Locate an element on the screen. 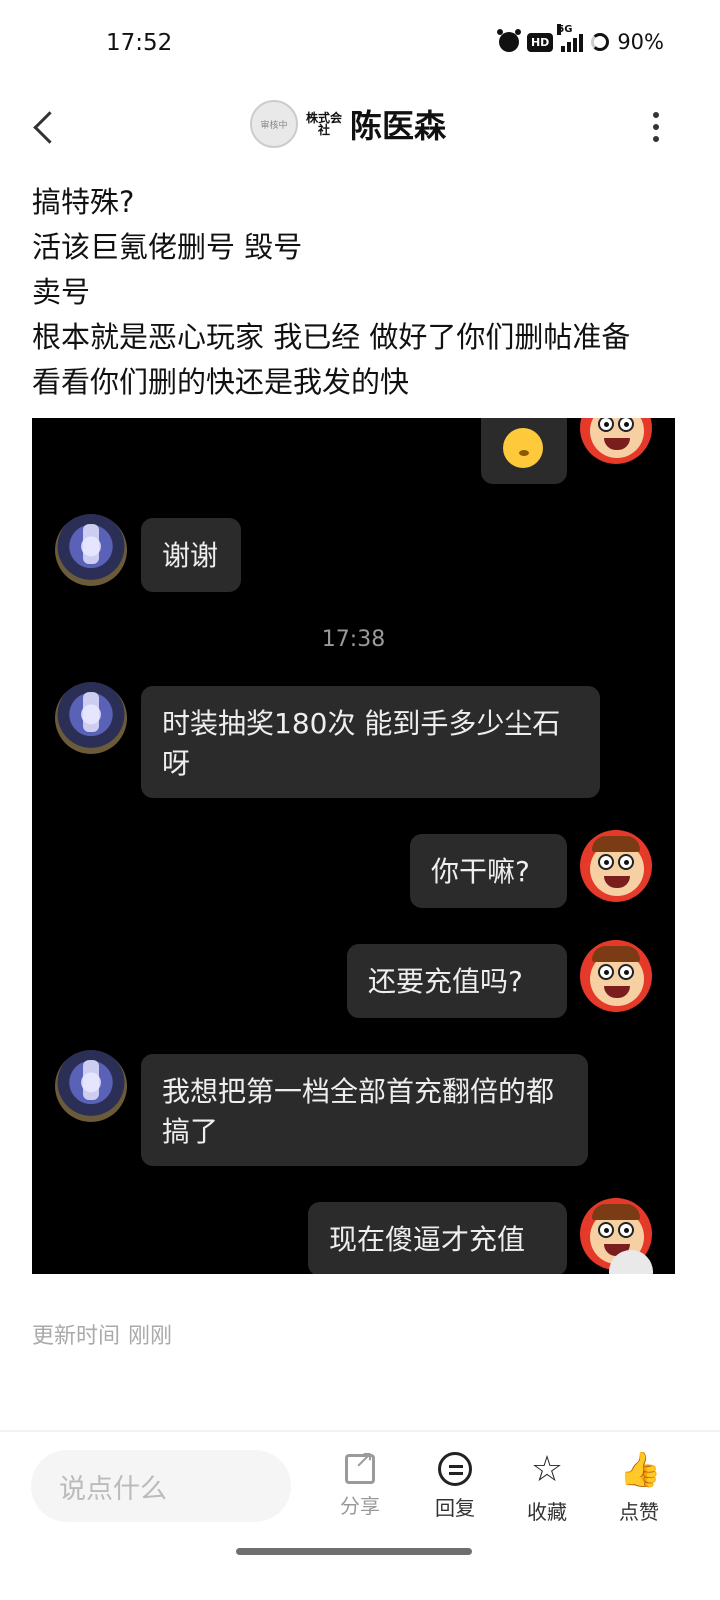 Image resolution: width=720 pixels, height=1600 pixels. avatar-review-badge: 审核中 is located at coordinates (274, 125).